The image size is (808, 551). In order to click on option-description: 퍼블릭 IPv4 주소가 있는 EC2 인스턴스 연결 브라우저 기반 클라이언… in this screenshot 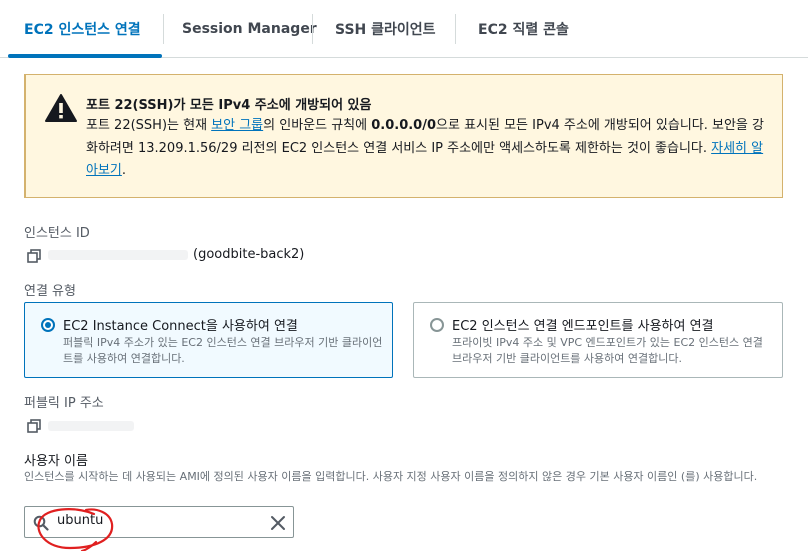, I will do `click(223, 350)`.